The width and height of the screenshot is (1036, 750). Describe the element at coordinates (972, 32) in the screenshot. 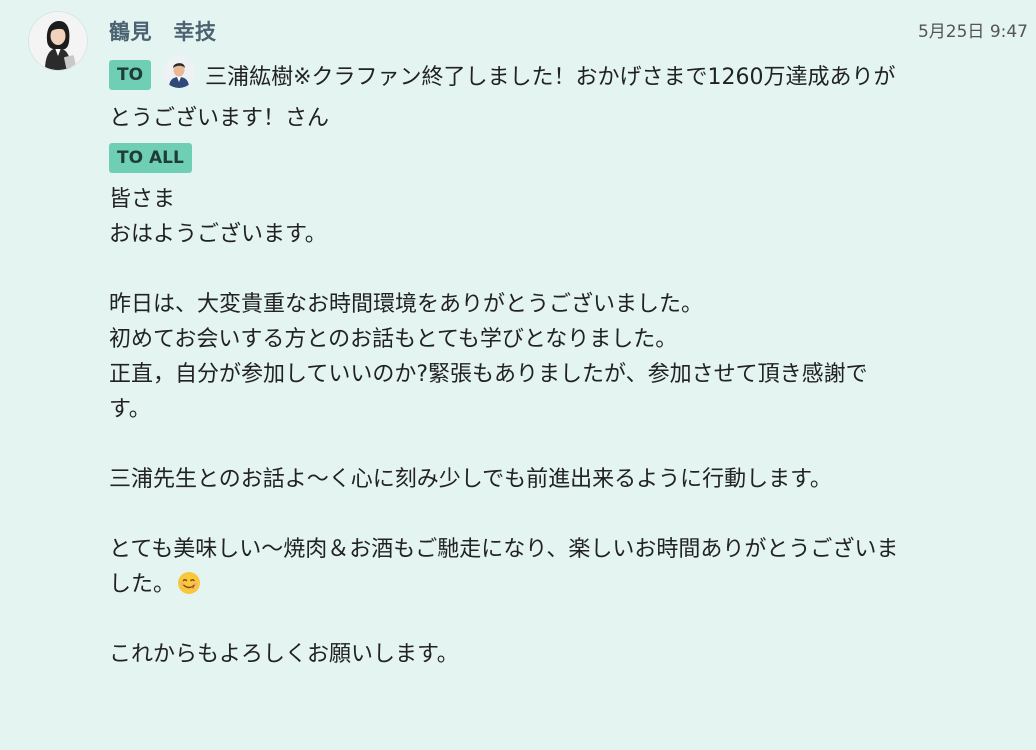

I see `message-timestamp: 5月25日 9:47` at that location.